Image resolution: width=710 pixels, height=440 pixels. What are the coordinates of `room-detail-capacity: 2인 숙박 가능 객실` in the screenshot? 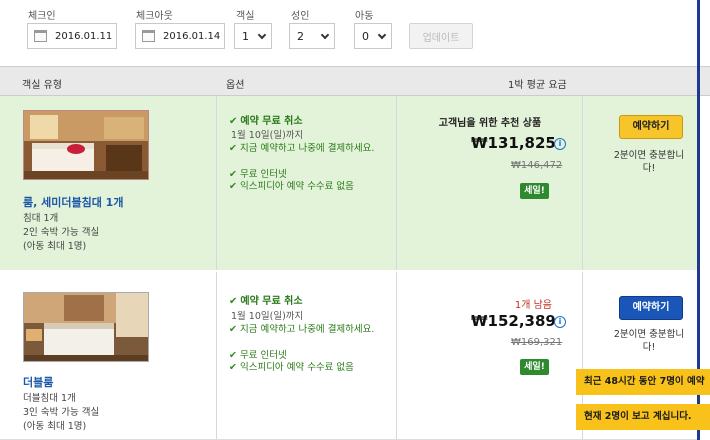 It's located at (61, 232).